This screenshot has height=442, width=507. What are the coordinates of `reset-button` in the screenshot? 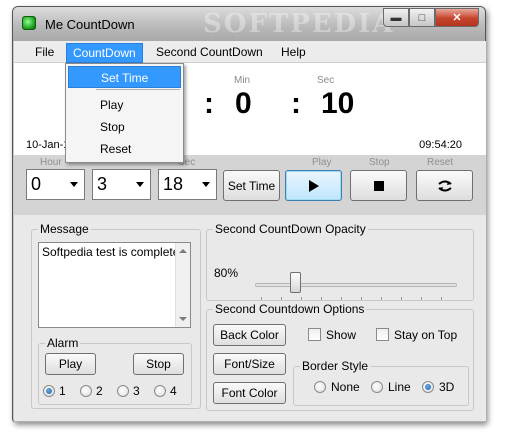 It's located at (444, 185).